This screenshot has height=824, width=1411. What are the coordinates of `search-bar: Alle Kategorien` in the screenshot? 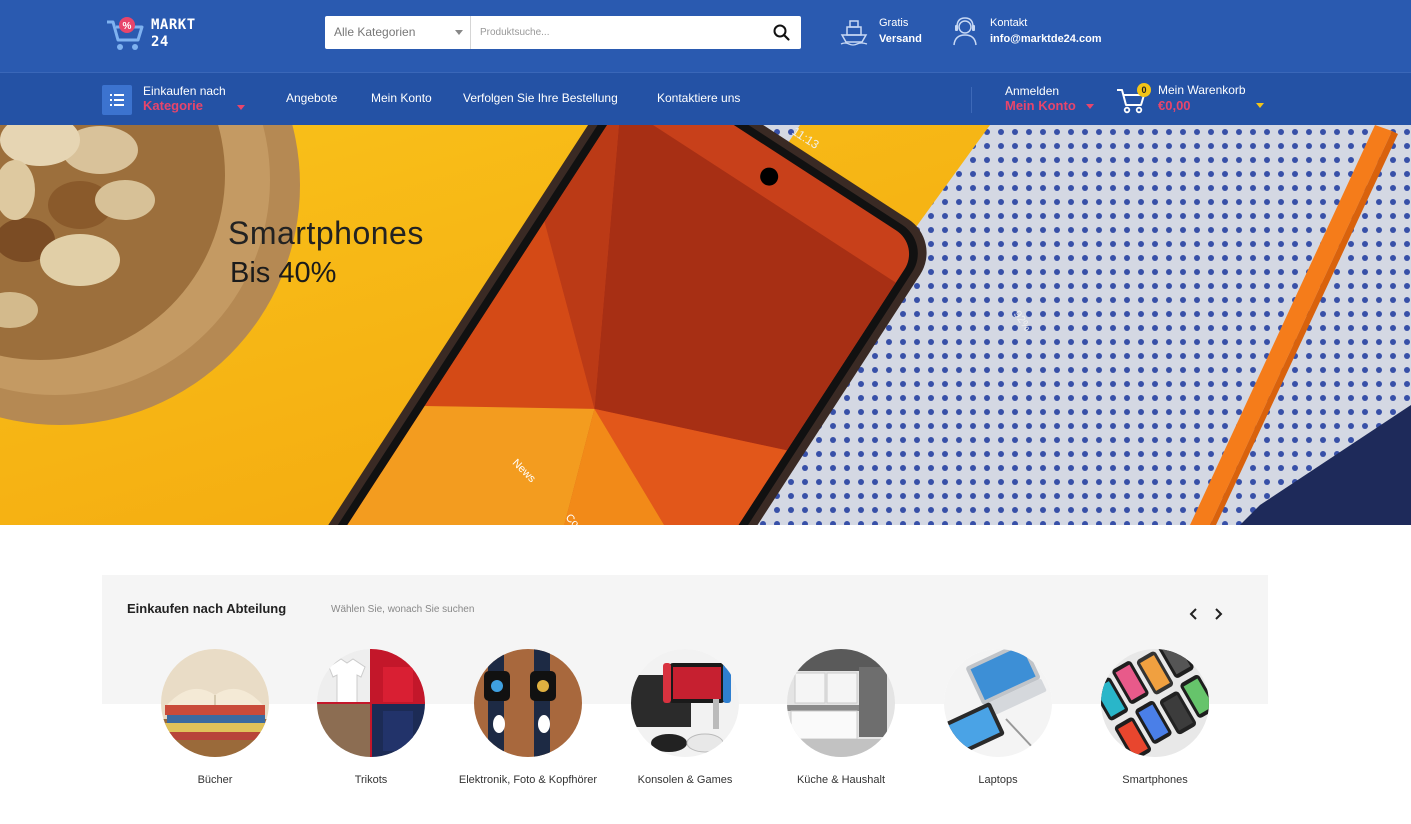 It's located at (563, 32).